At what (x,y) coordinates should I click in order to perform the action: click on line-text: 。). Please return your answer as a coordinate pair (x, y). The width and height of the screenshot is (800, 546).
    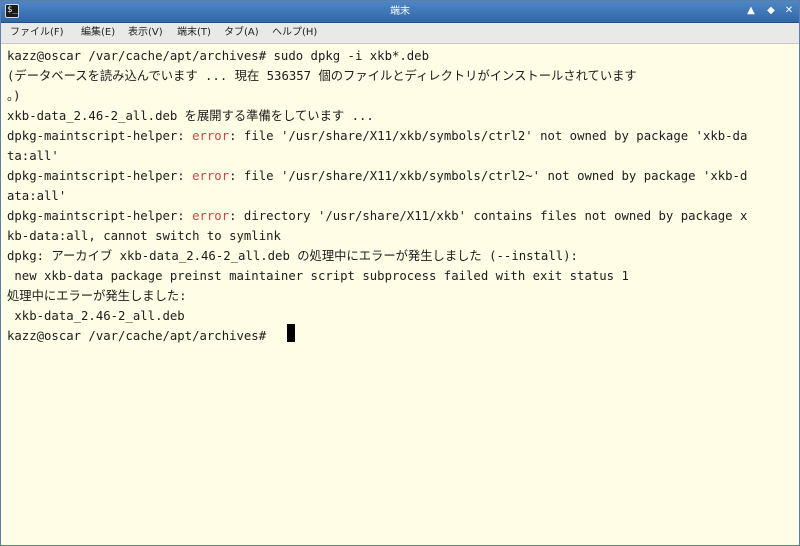
    Looking at the image, I should click on (14, 96).